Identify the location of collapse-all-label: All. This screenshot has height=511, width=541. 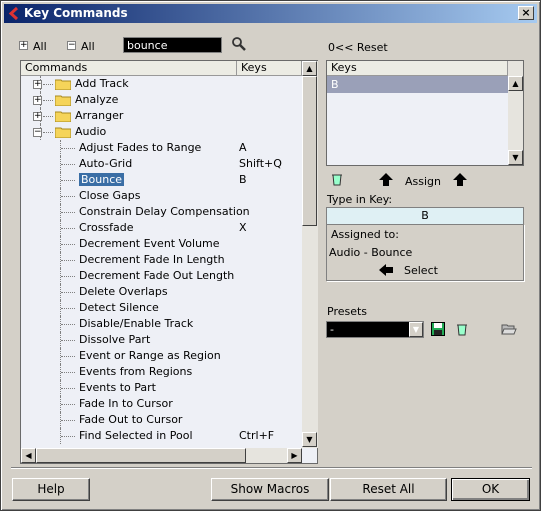
(88, 46).